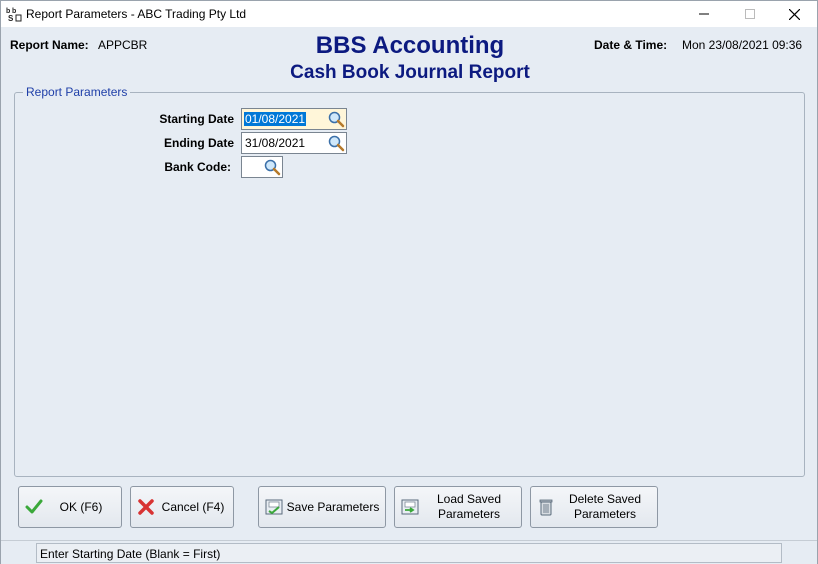 The image size is (818, 564). I want to click on bank-code-field, so click(262, 167).